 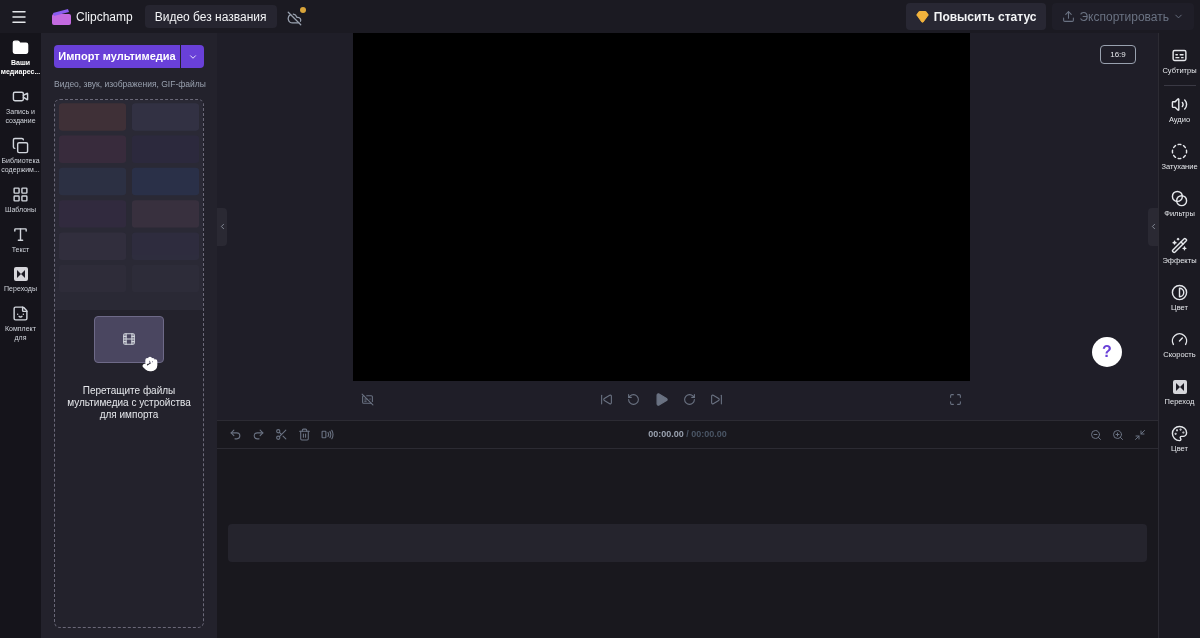 What do you see at coordinates (296, 16) in the screenshot?
I see `cloud-off-icon` at bounding box center [296, 16].